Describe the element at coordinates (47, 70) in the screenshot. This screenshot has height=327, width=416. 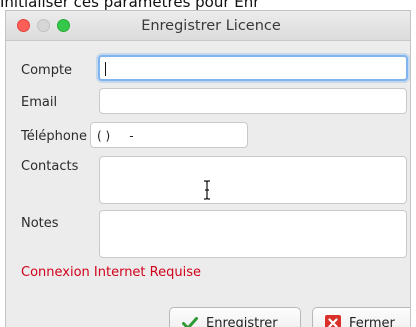
I see `account-label: Compte` at that location.